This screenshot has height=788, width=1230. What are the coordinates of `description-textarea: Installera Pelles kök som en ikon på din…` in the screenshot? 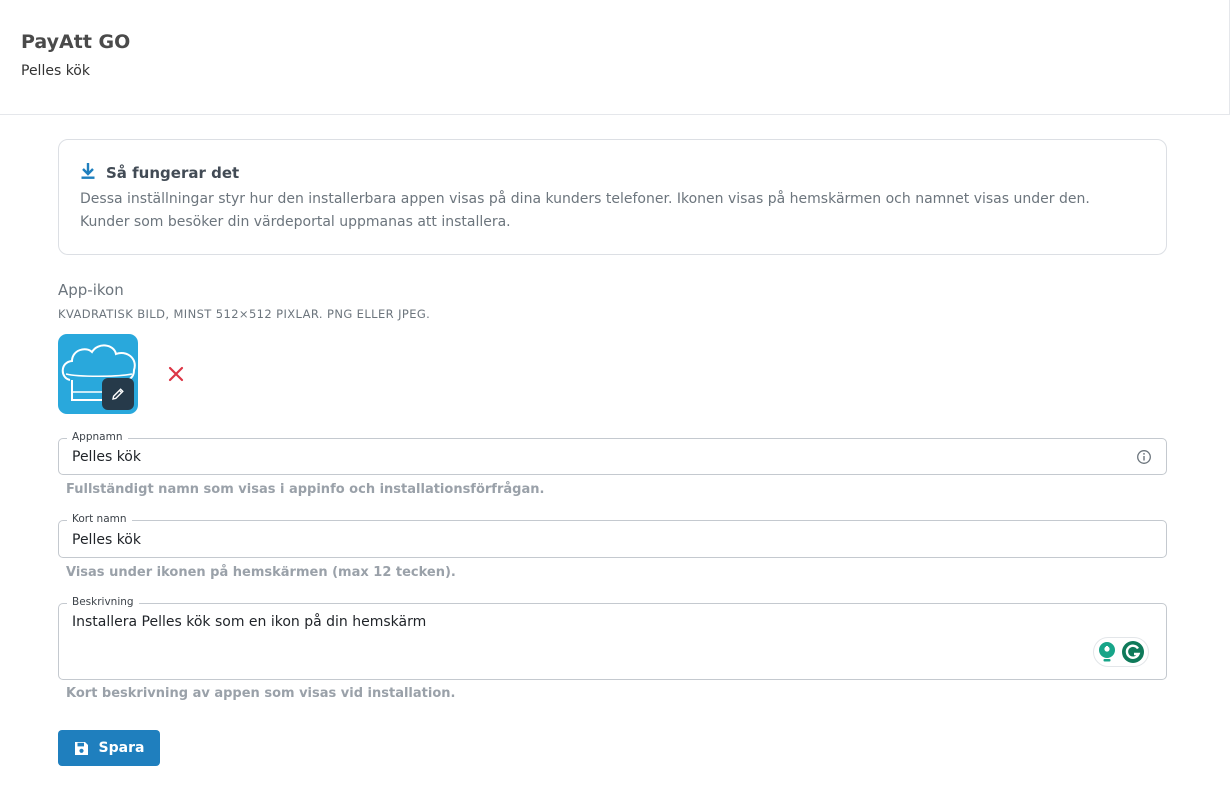 It's located at (249, 622).